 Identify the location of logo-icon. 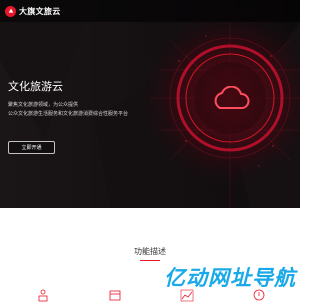
(10, 11).